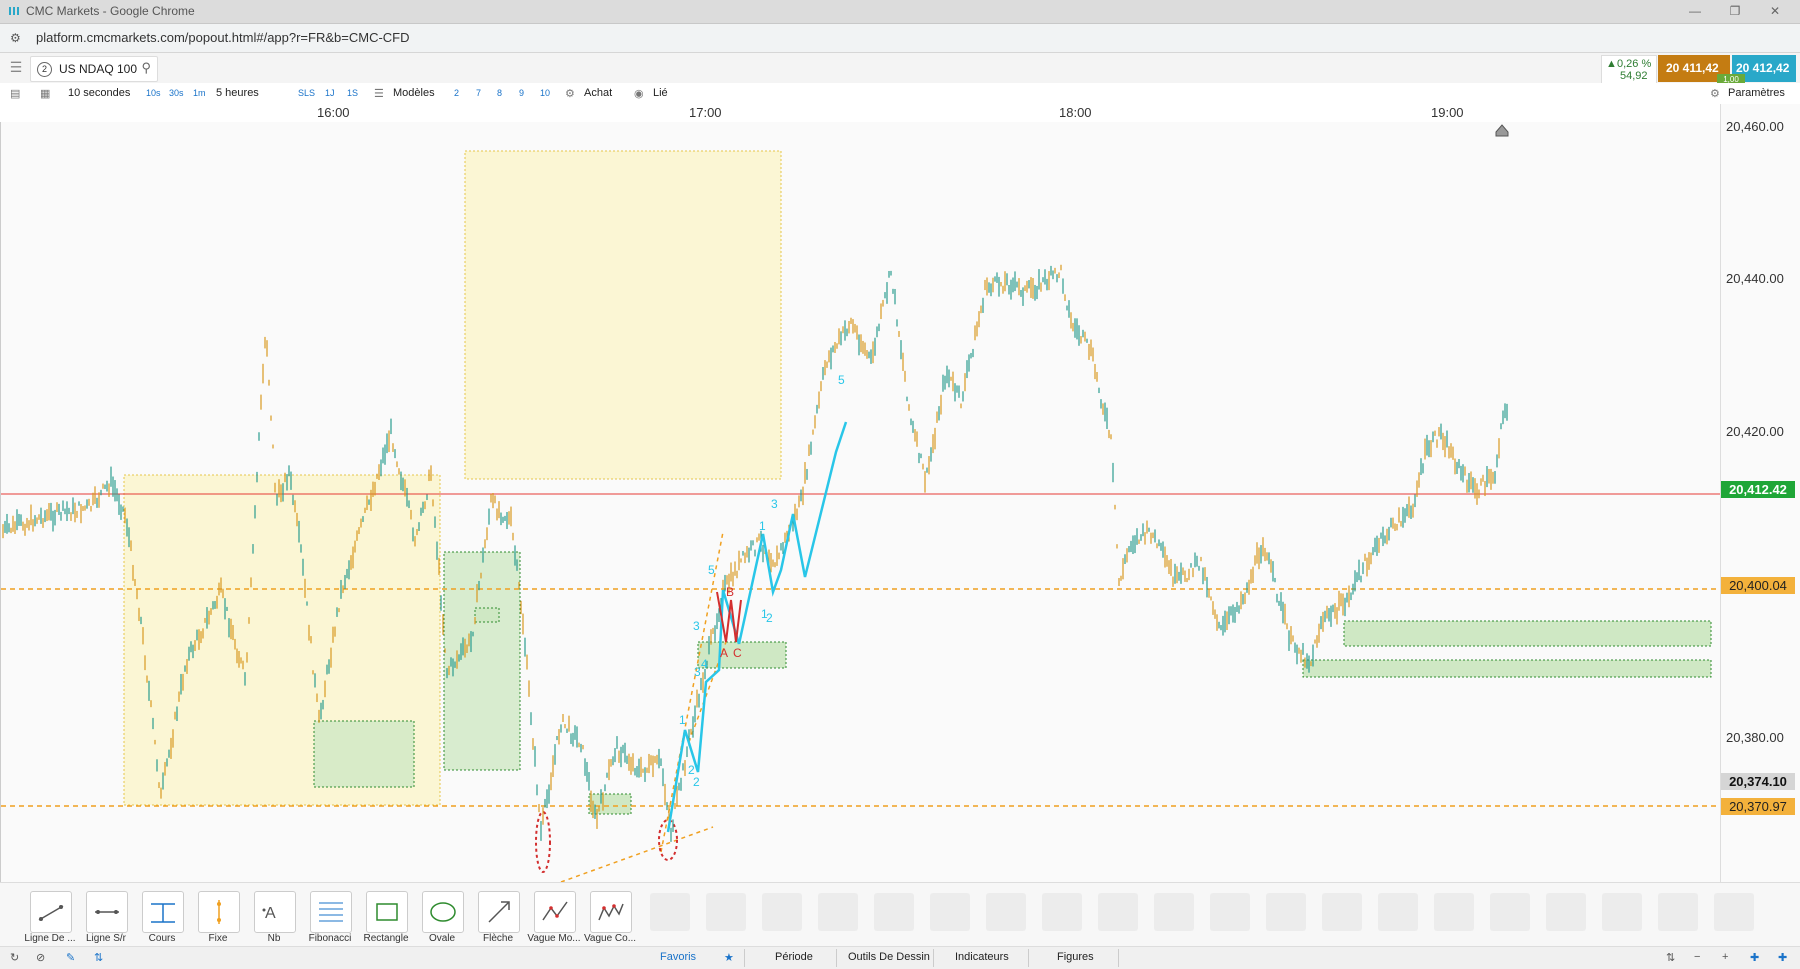  Describe the element at coordinates (660, 93) in the screenshot. I see `linked-button: Lié` at that location.